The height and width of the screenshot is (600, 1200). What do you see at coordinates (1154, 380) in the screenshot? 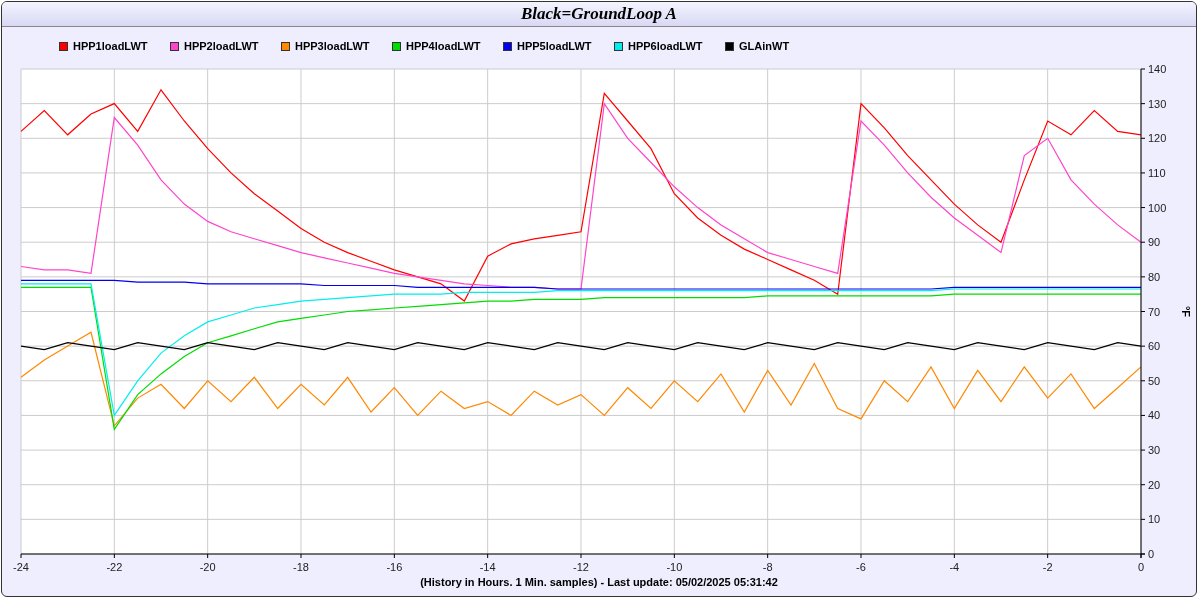
I see `y-tick-label: 50` at bounding box center [1154, 380].